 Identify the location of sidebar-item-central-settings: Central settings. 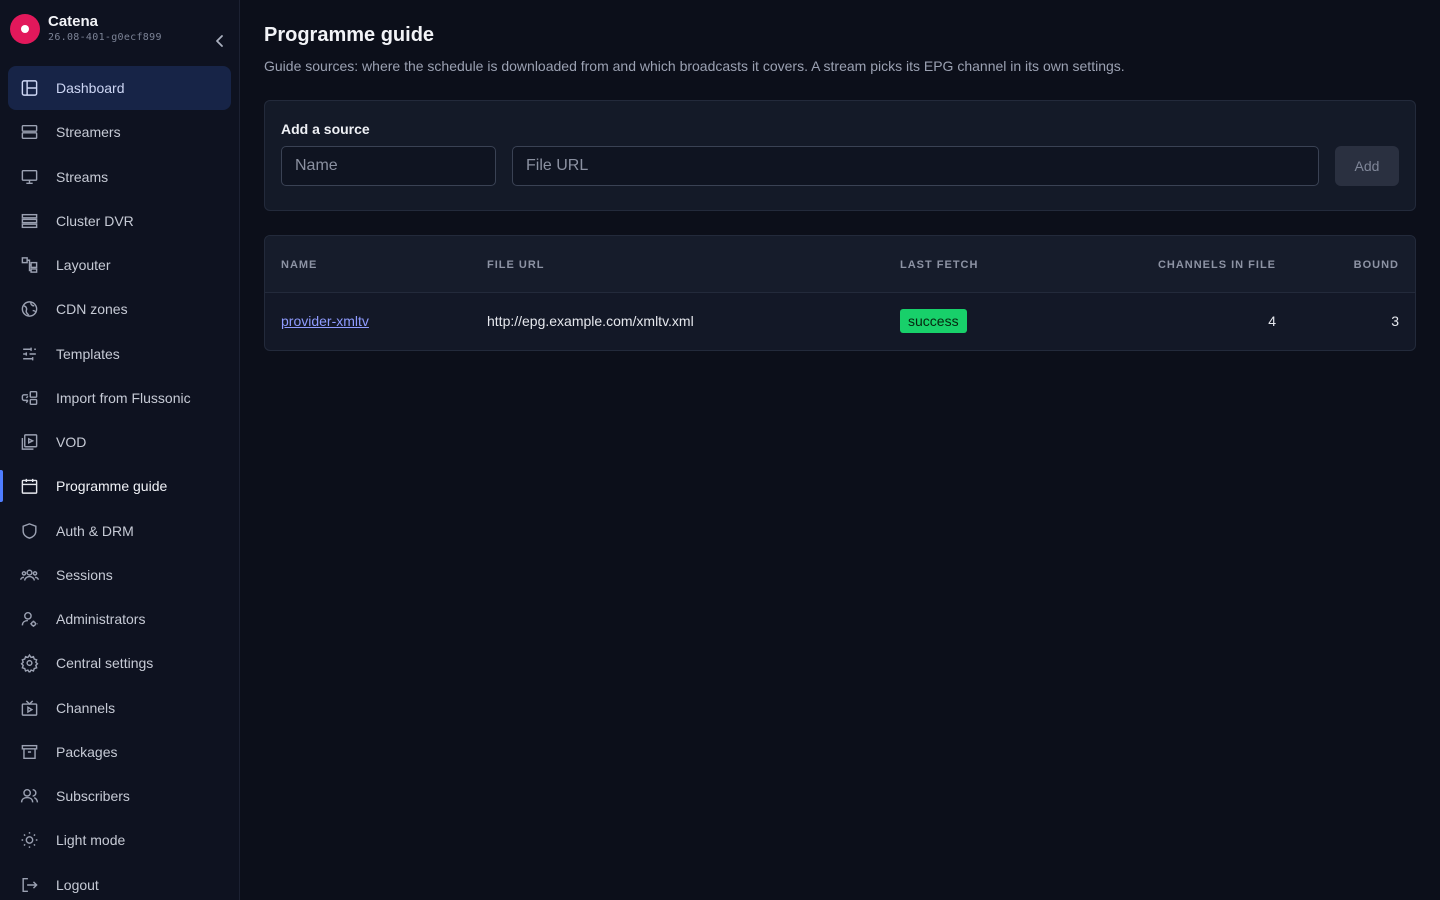
(120, 663).